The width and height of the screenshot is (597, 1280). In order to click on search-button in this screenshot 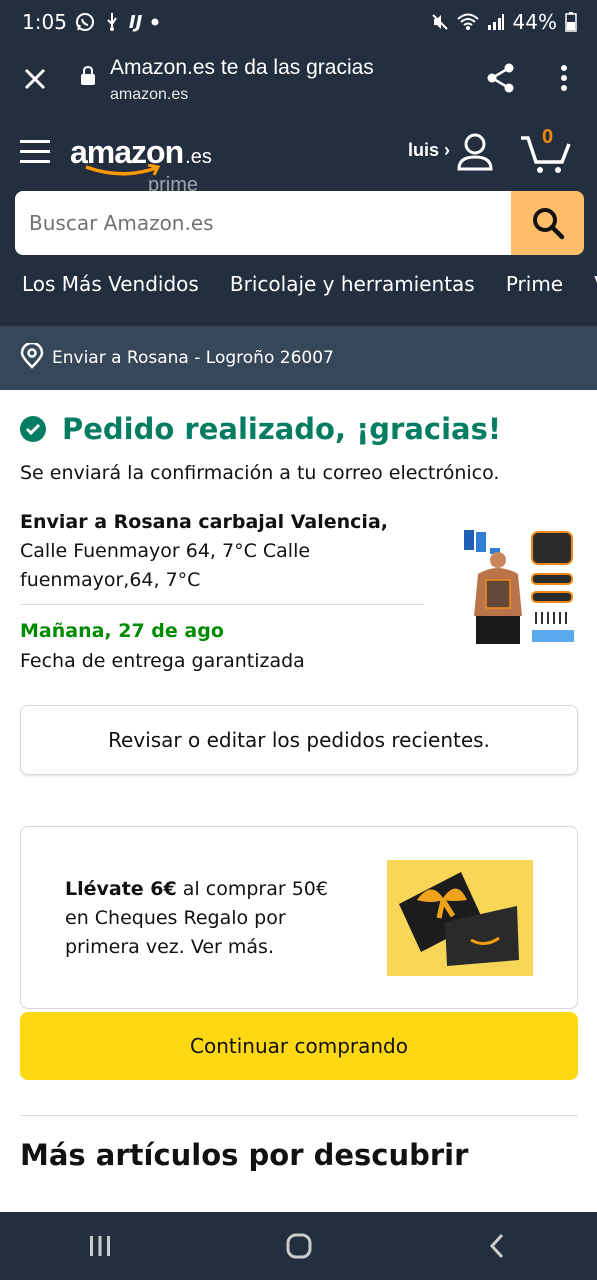, I will do `click(547, 223)`.